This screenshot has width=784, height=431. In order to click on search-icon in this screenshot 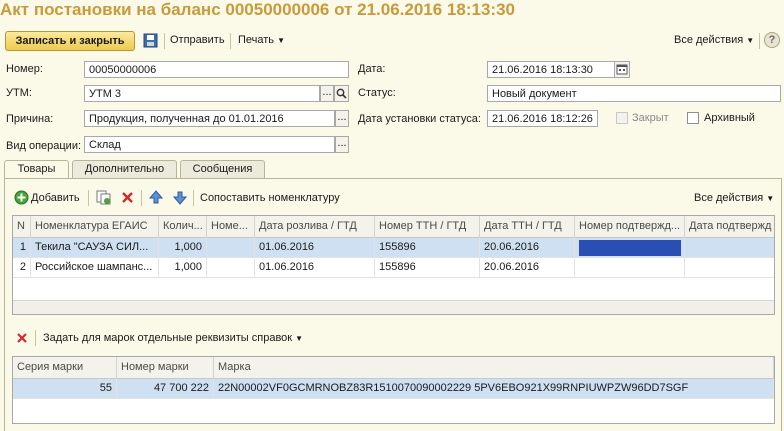, I will do `click(341, 93)`.